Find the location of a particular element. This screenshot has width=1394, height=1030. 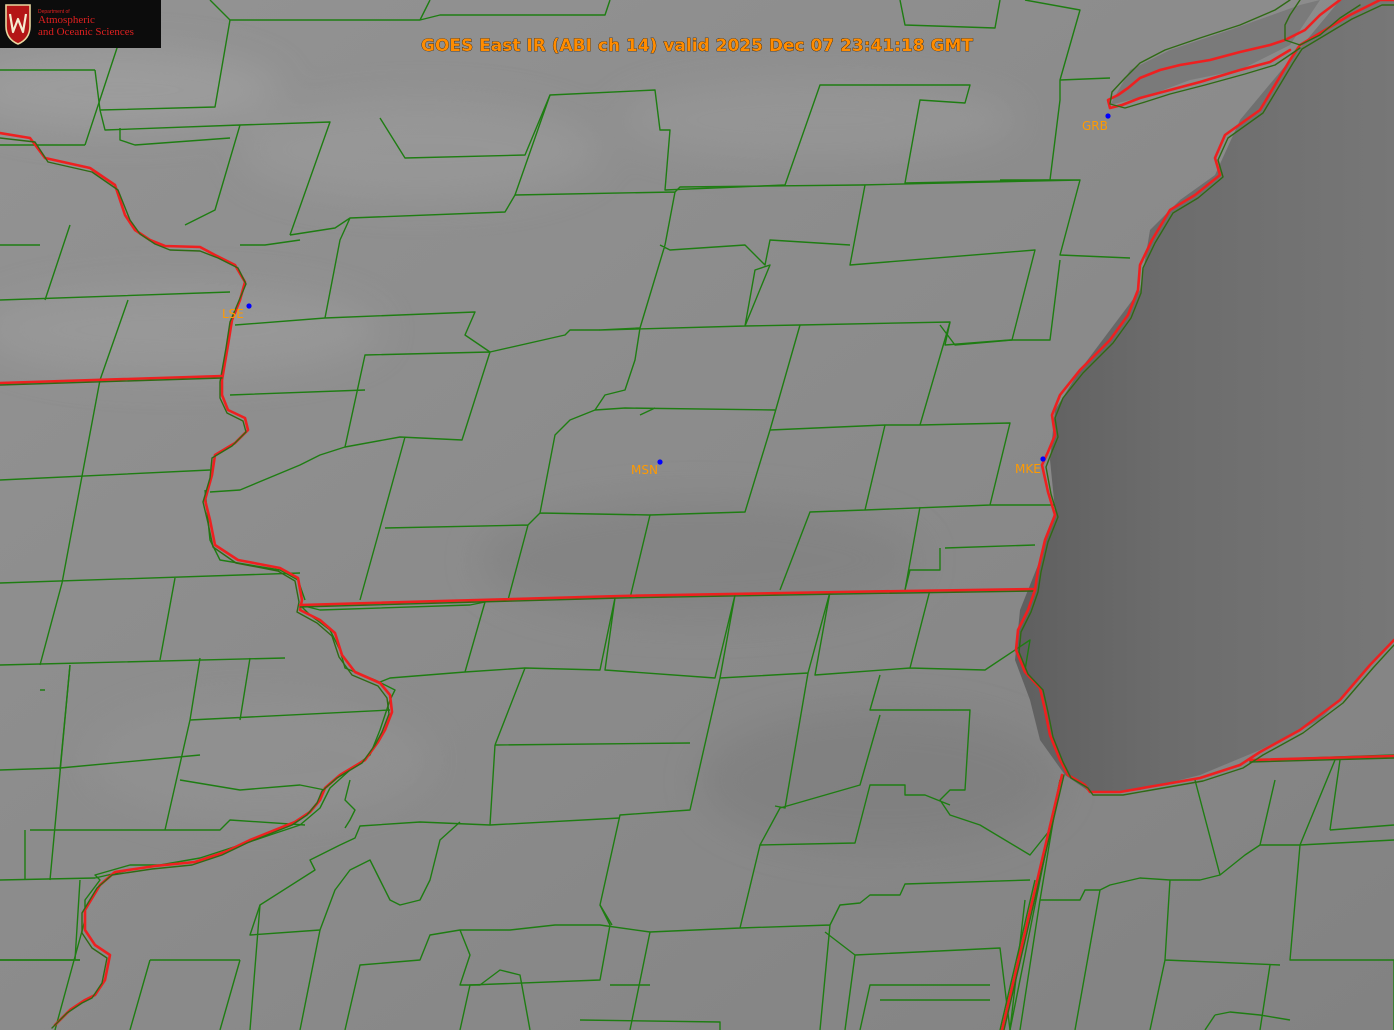

station-dot-lse is located at coordinates (249, 306).